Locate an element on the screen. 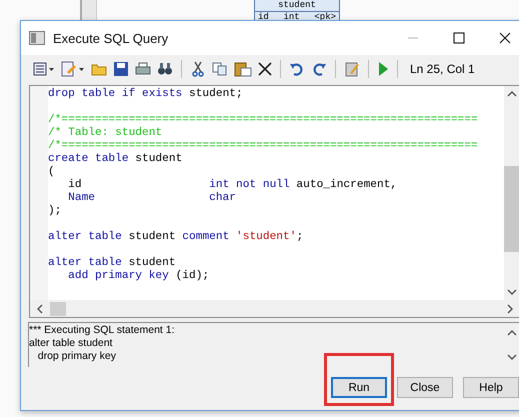  output-line: drop primary key is located at coordinates (76, 356).